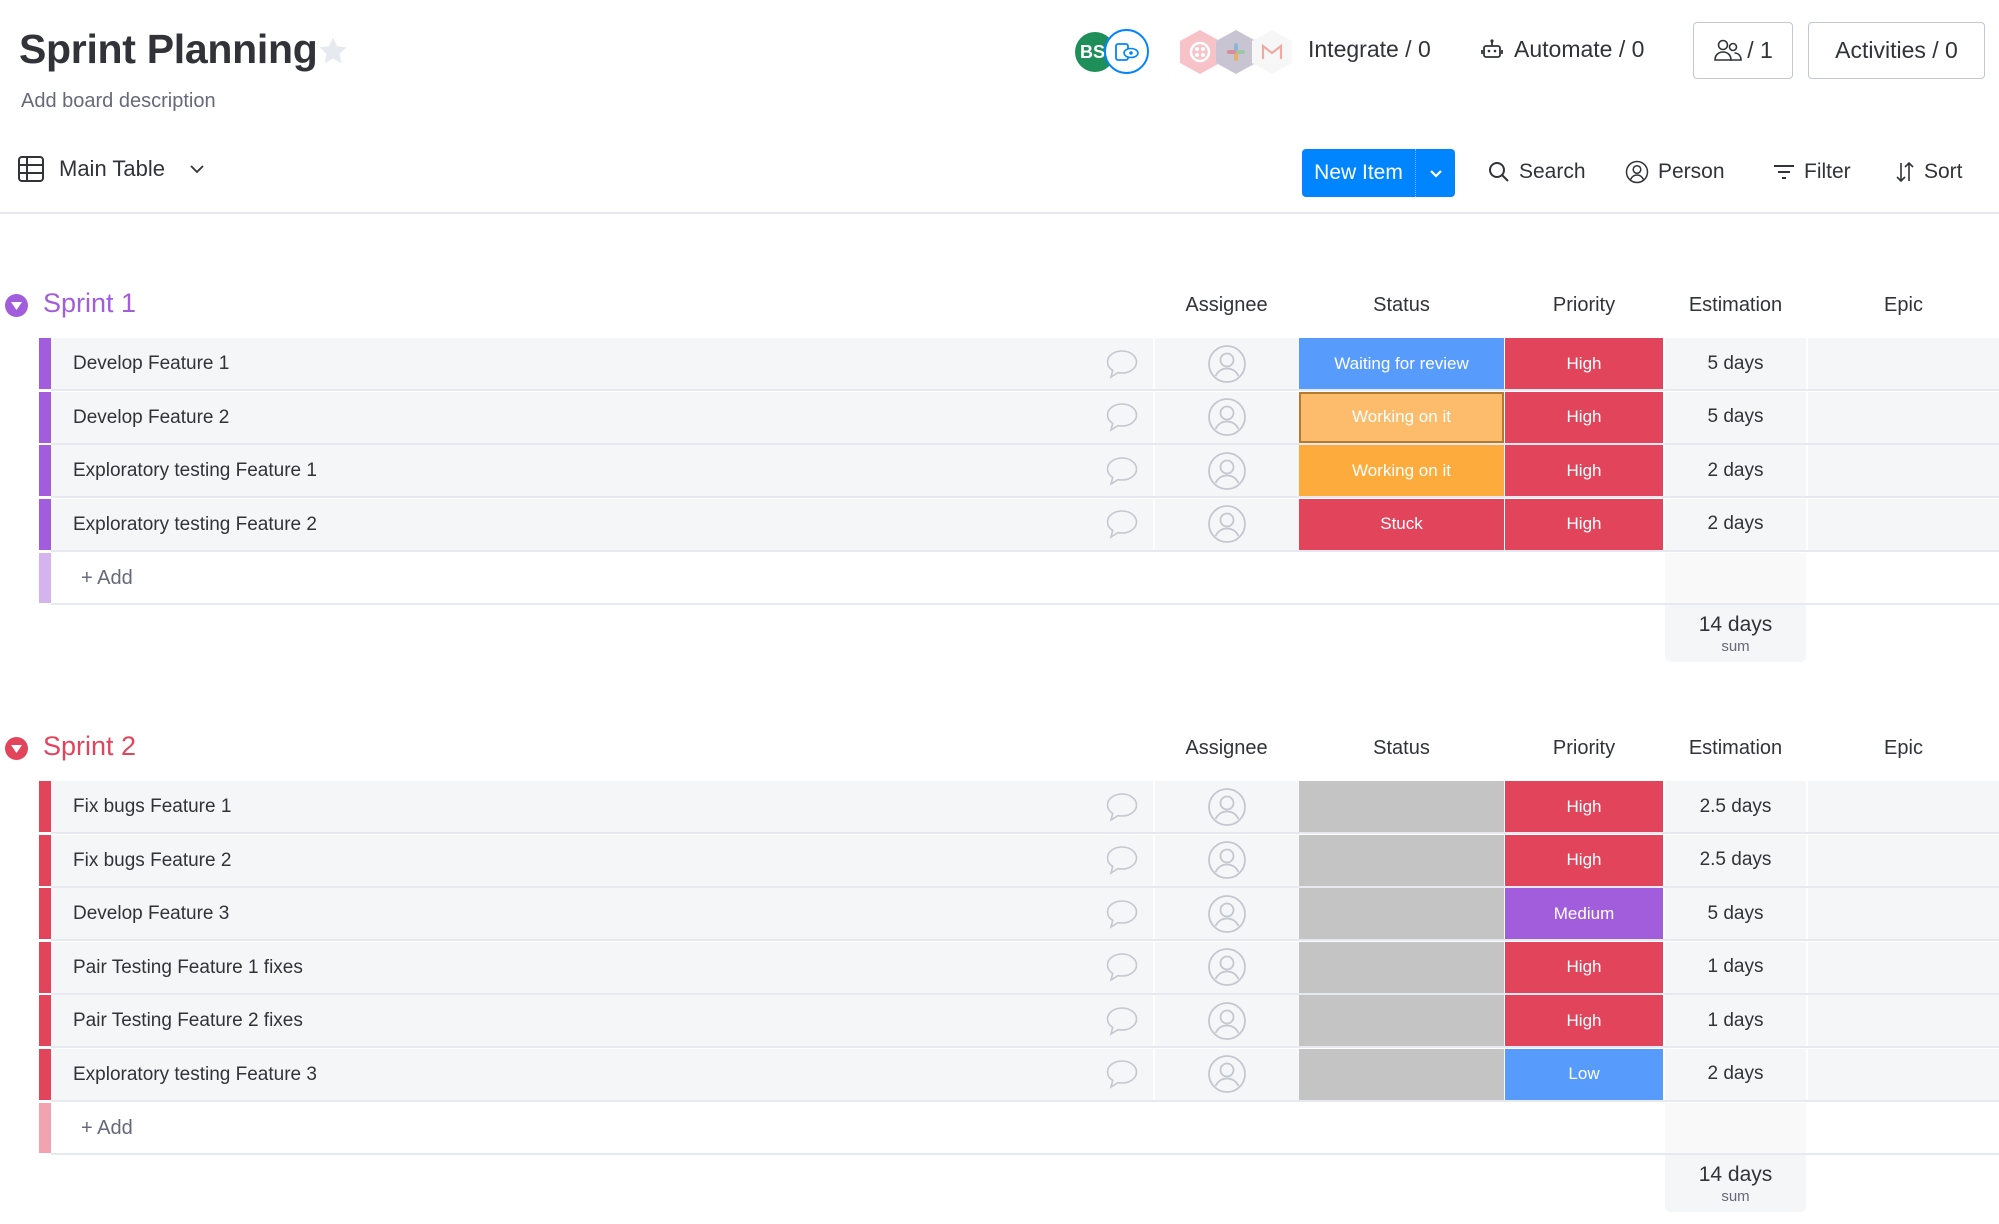 Image resolution: width=1999 pixels, height=1224 pixels. What do you see at coordinates (1584, 913) in the screenshot?
I see `priority-cell: Medium` at bounding box center [1584, 913].